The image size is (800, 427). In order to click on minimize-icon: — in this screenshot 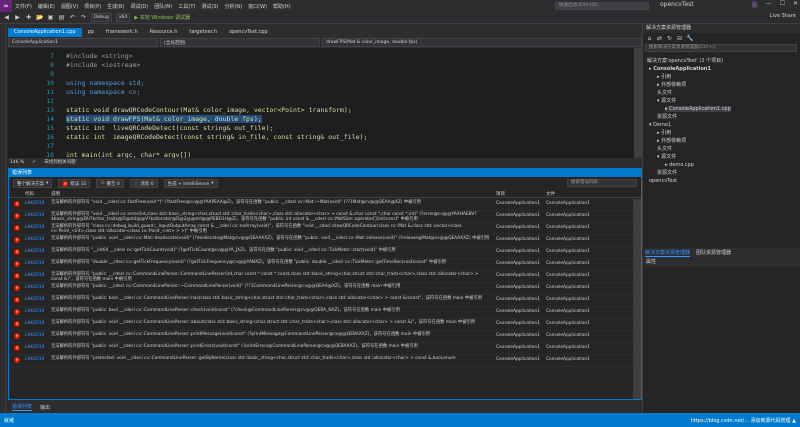, I will do `click(769, 4)`.